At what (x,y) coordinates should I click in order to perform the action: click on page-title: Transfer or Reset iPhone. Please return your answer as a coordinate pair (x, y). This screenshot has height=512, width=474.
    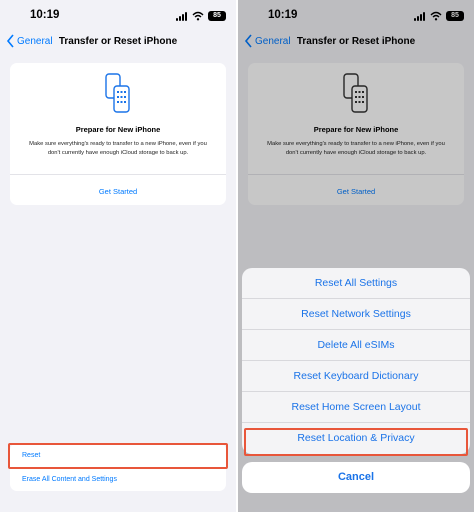
    Looking at the image, I should click on (118, 41).